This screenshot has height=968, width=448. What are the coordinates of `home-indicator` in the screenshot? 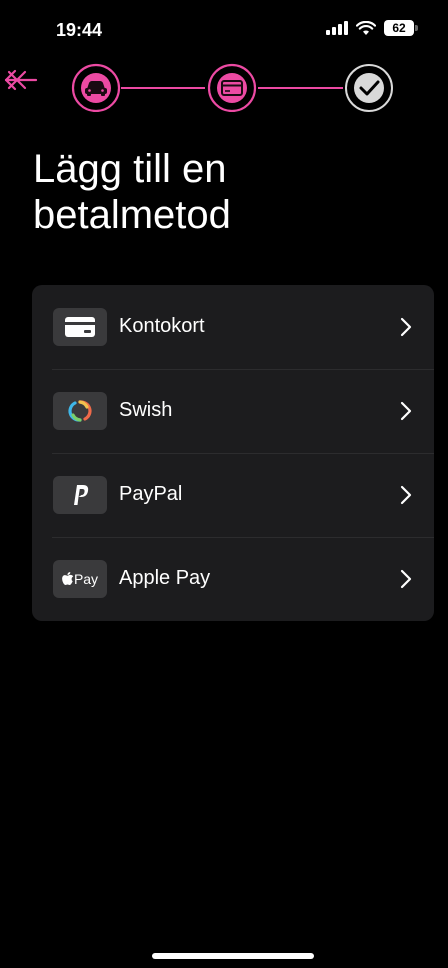 It's located at (233, 956).